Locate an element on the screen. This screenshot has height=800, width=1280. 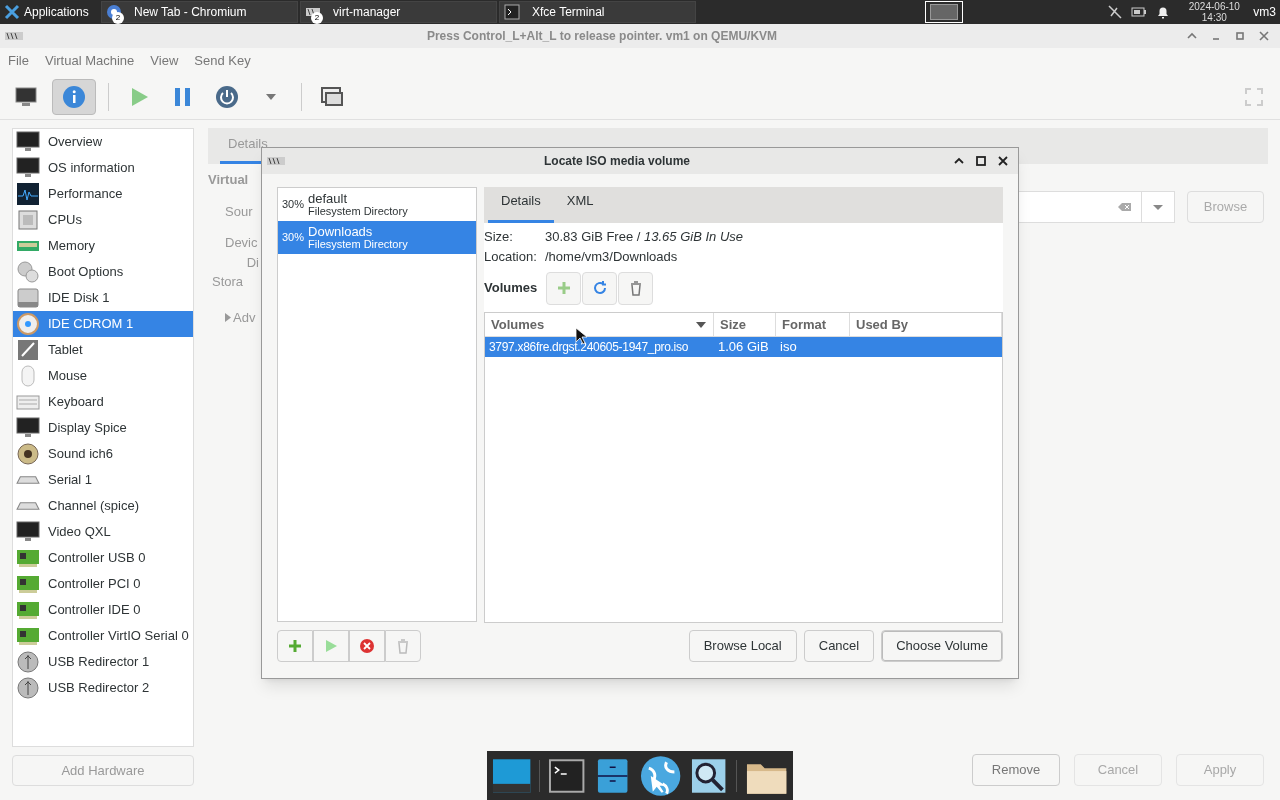
add-pool-button is located at coordinates (295, 646).